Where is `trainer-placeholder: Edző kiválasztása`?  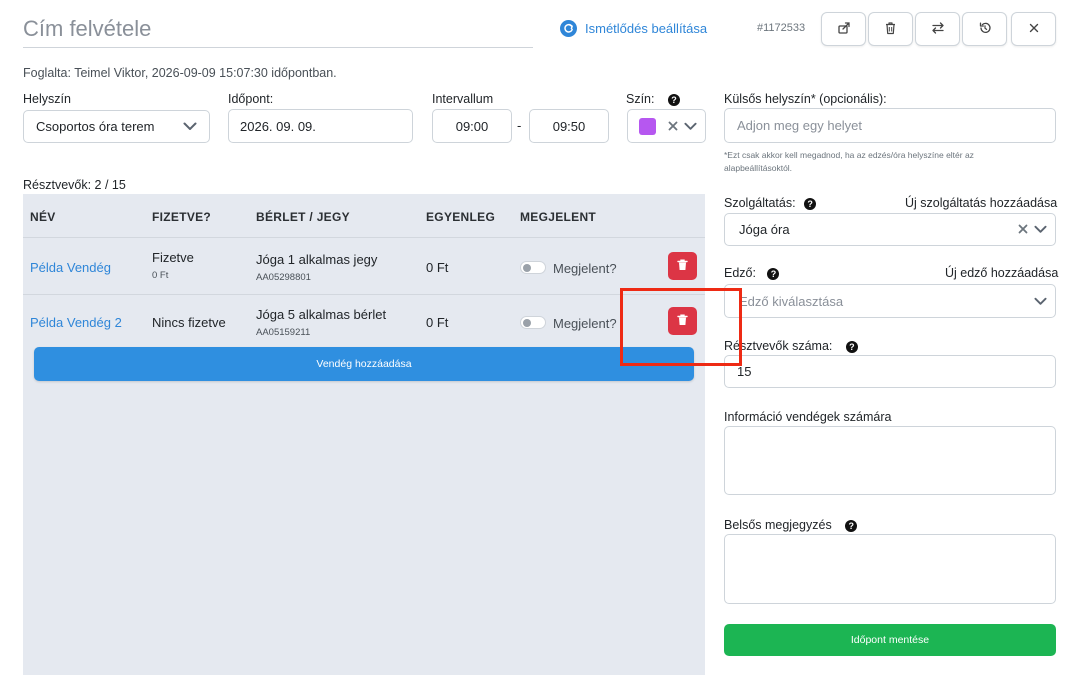 trainer-placeholder: Edző kiválasztása is located at coordinates (791, 301).